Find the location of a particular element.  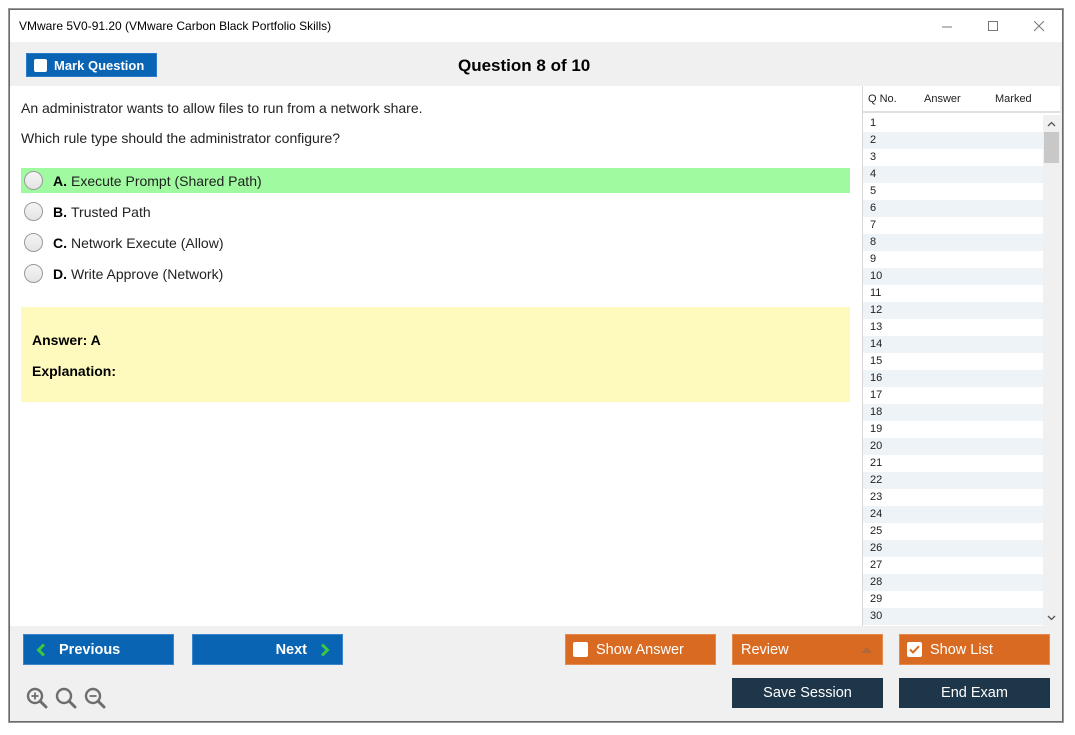

question-list-row: 16 is located at coordinates (953, 378).